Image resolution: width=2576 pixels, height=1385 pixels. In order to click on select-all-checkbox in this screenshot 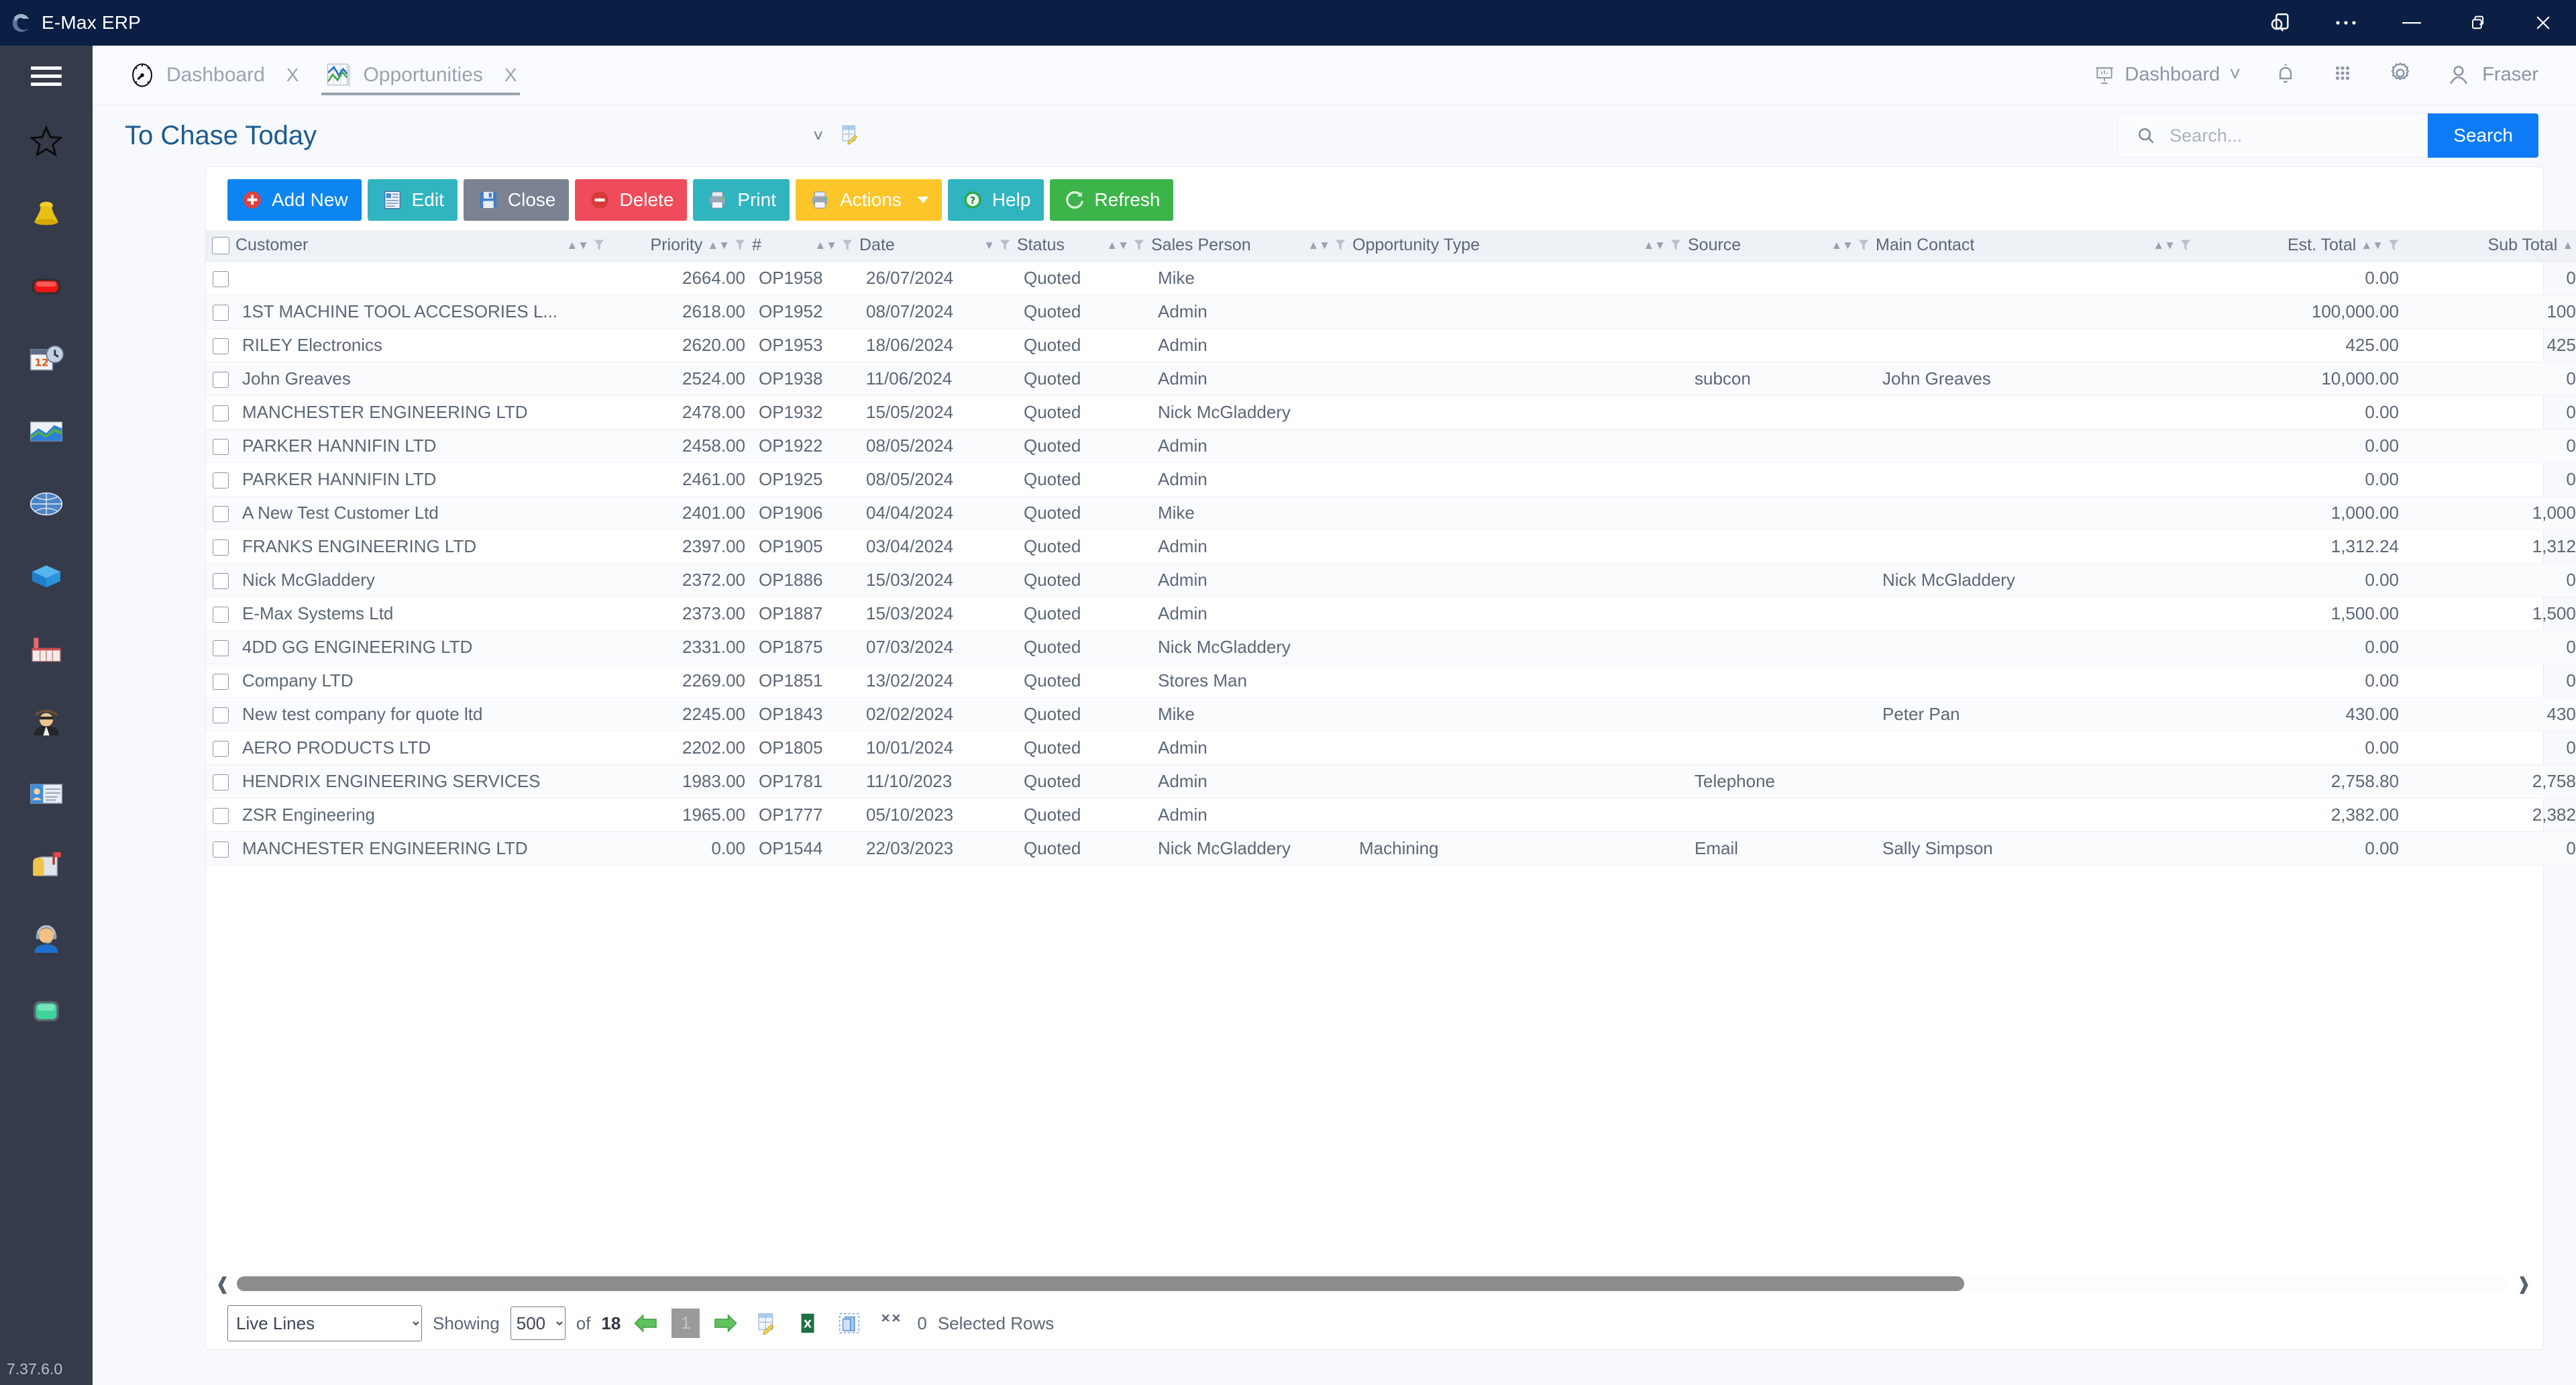, I will do `click(220, 245)`.